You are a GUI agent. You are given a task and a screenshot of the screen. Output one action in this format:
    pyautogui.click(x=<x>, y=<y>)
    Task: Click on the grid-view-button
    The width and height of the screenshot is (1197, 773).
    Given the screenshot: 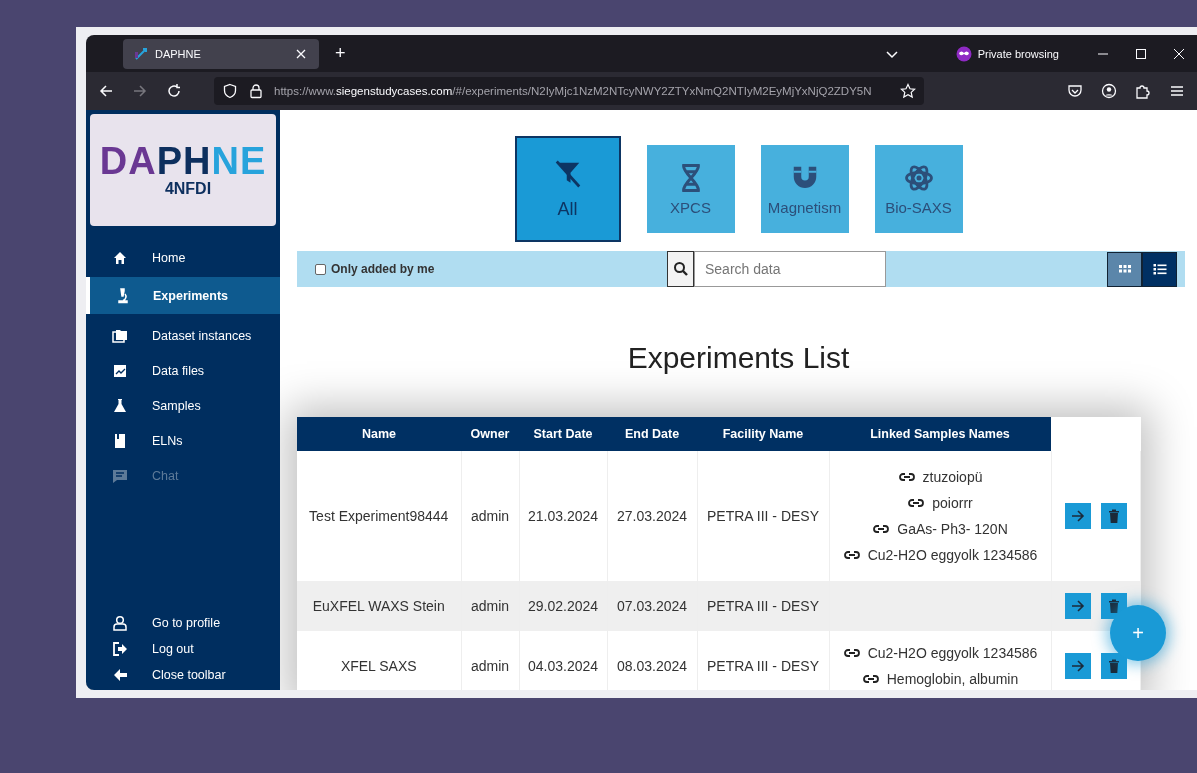 What is the action you would take?
    pyautogui.click(x=1124, y=269)
    